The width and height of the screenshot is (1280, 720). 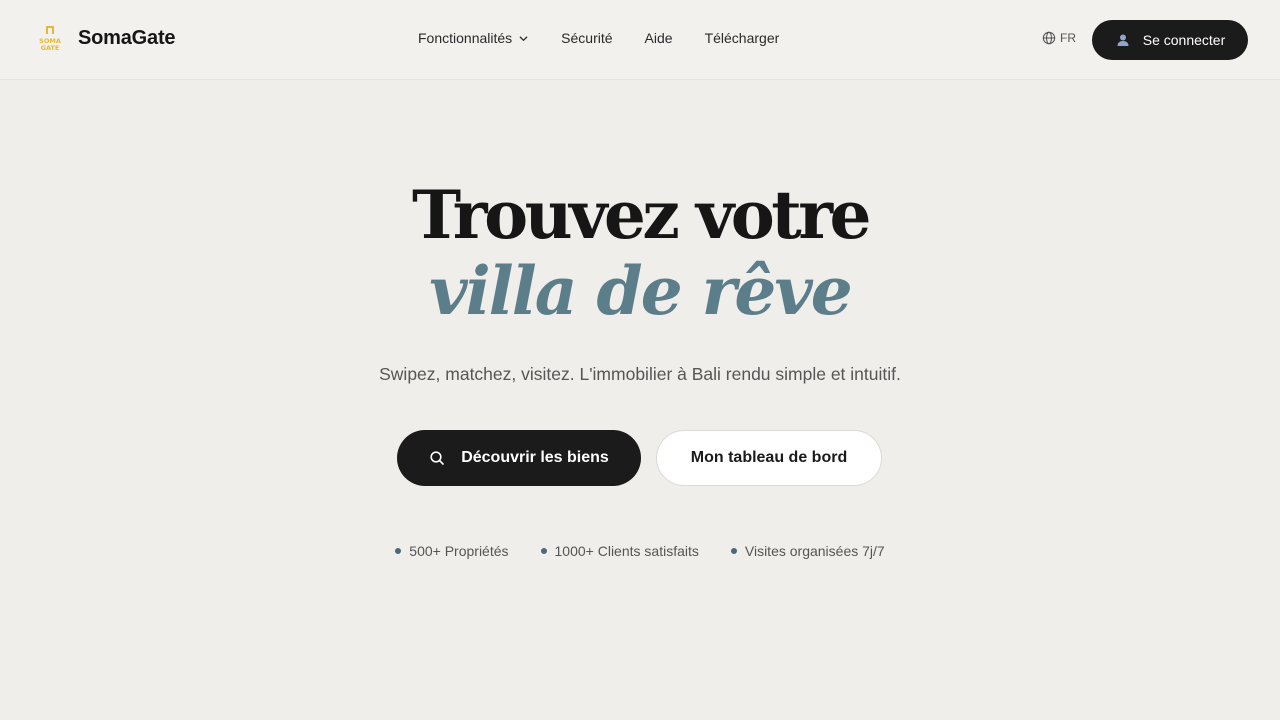 I want to click on hero-title-line2: villa de rêve, so click(x=641, y=291).